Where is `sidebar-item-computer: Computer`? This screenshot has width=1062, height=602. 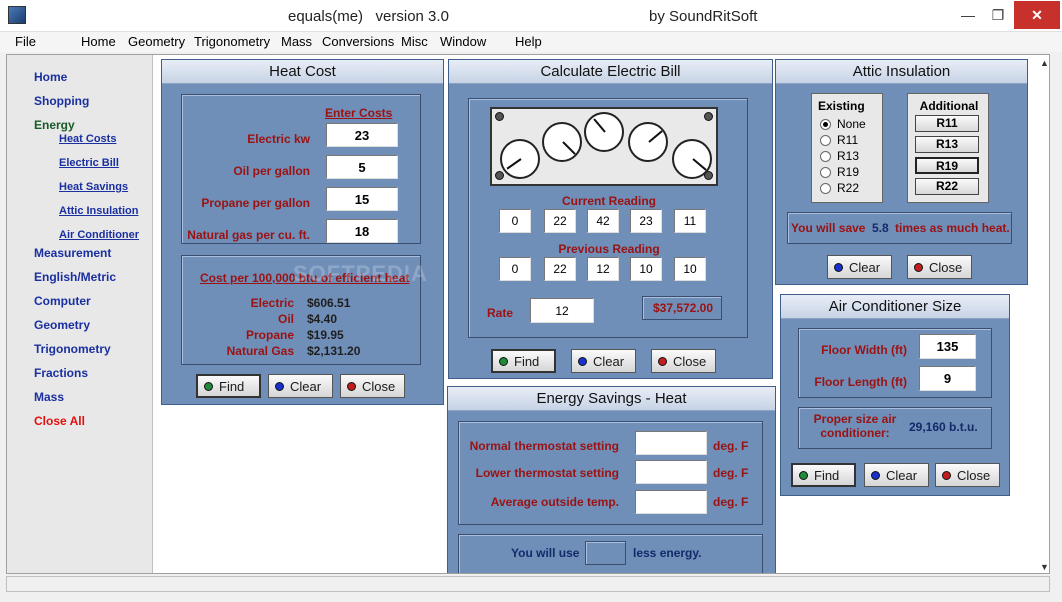 sidebar-item-computer: Computer is located at coordinates (62, 301).